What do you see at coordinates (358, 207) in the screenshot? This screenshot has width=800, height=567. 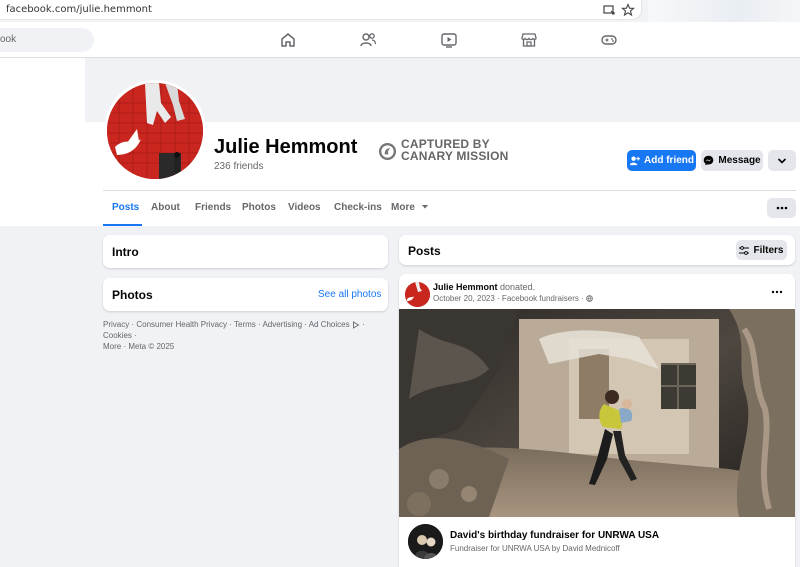 I see `tab-check-ins: Check-ins` at bounding box center [358, 207].